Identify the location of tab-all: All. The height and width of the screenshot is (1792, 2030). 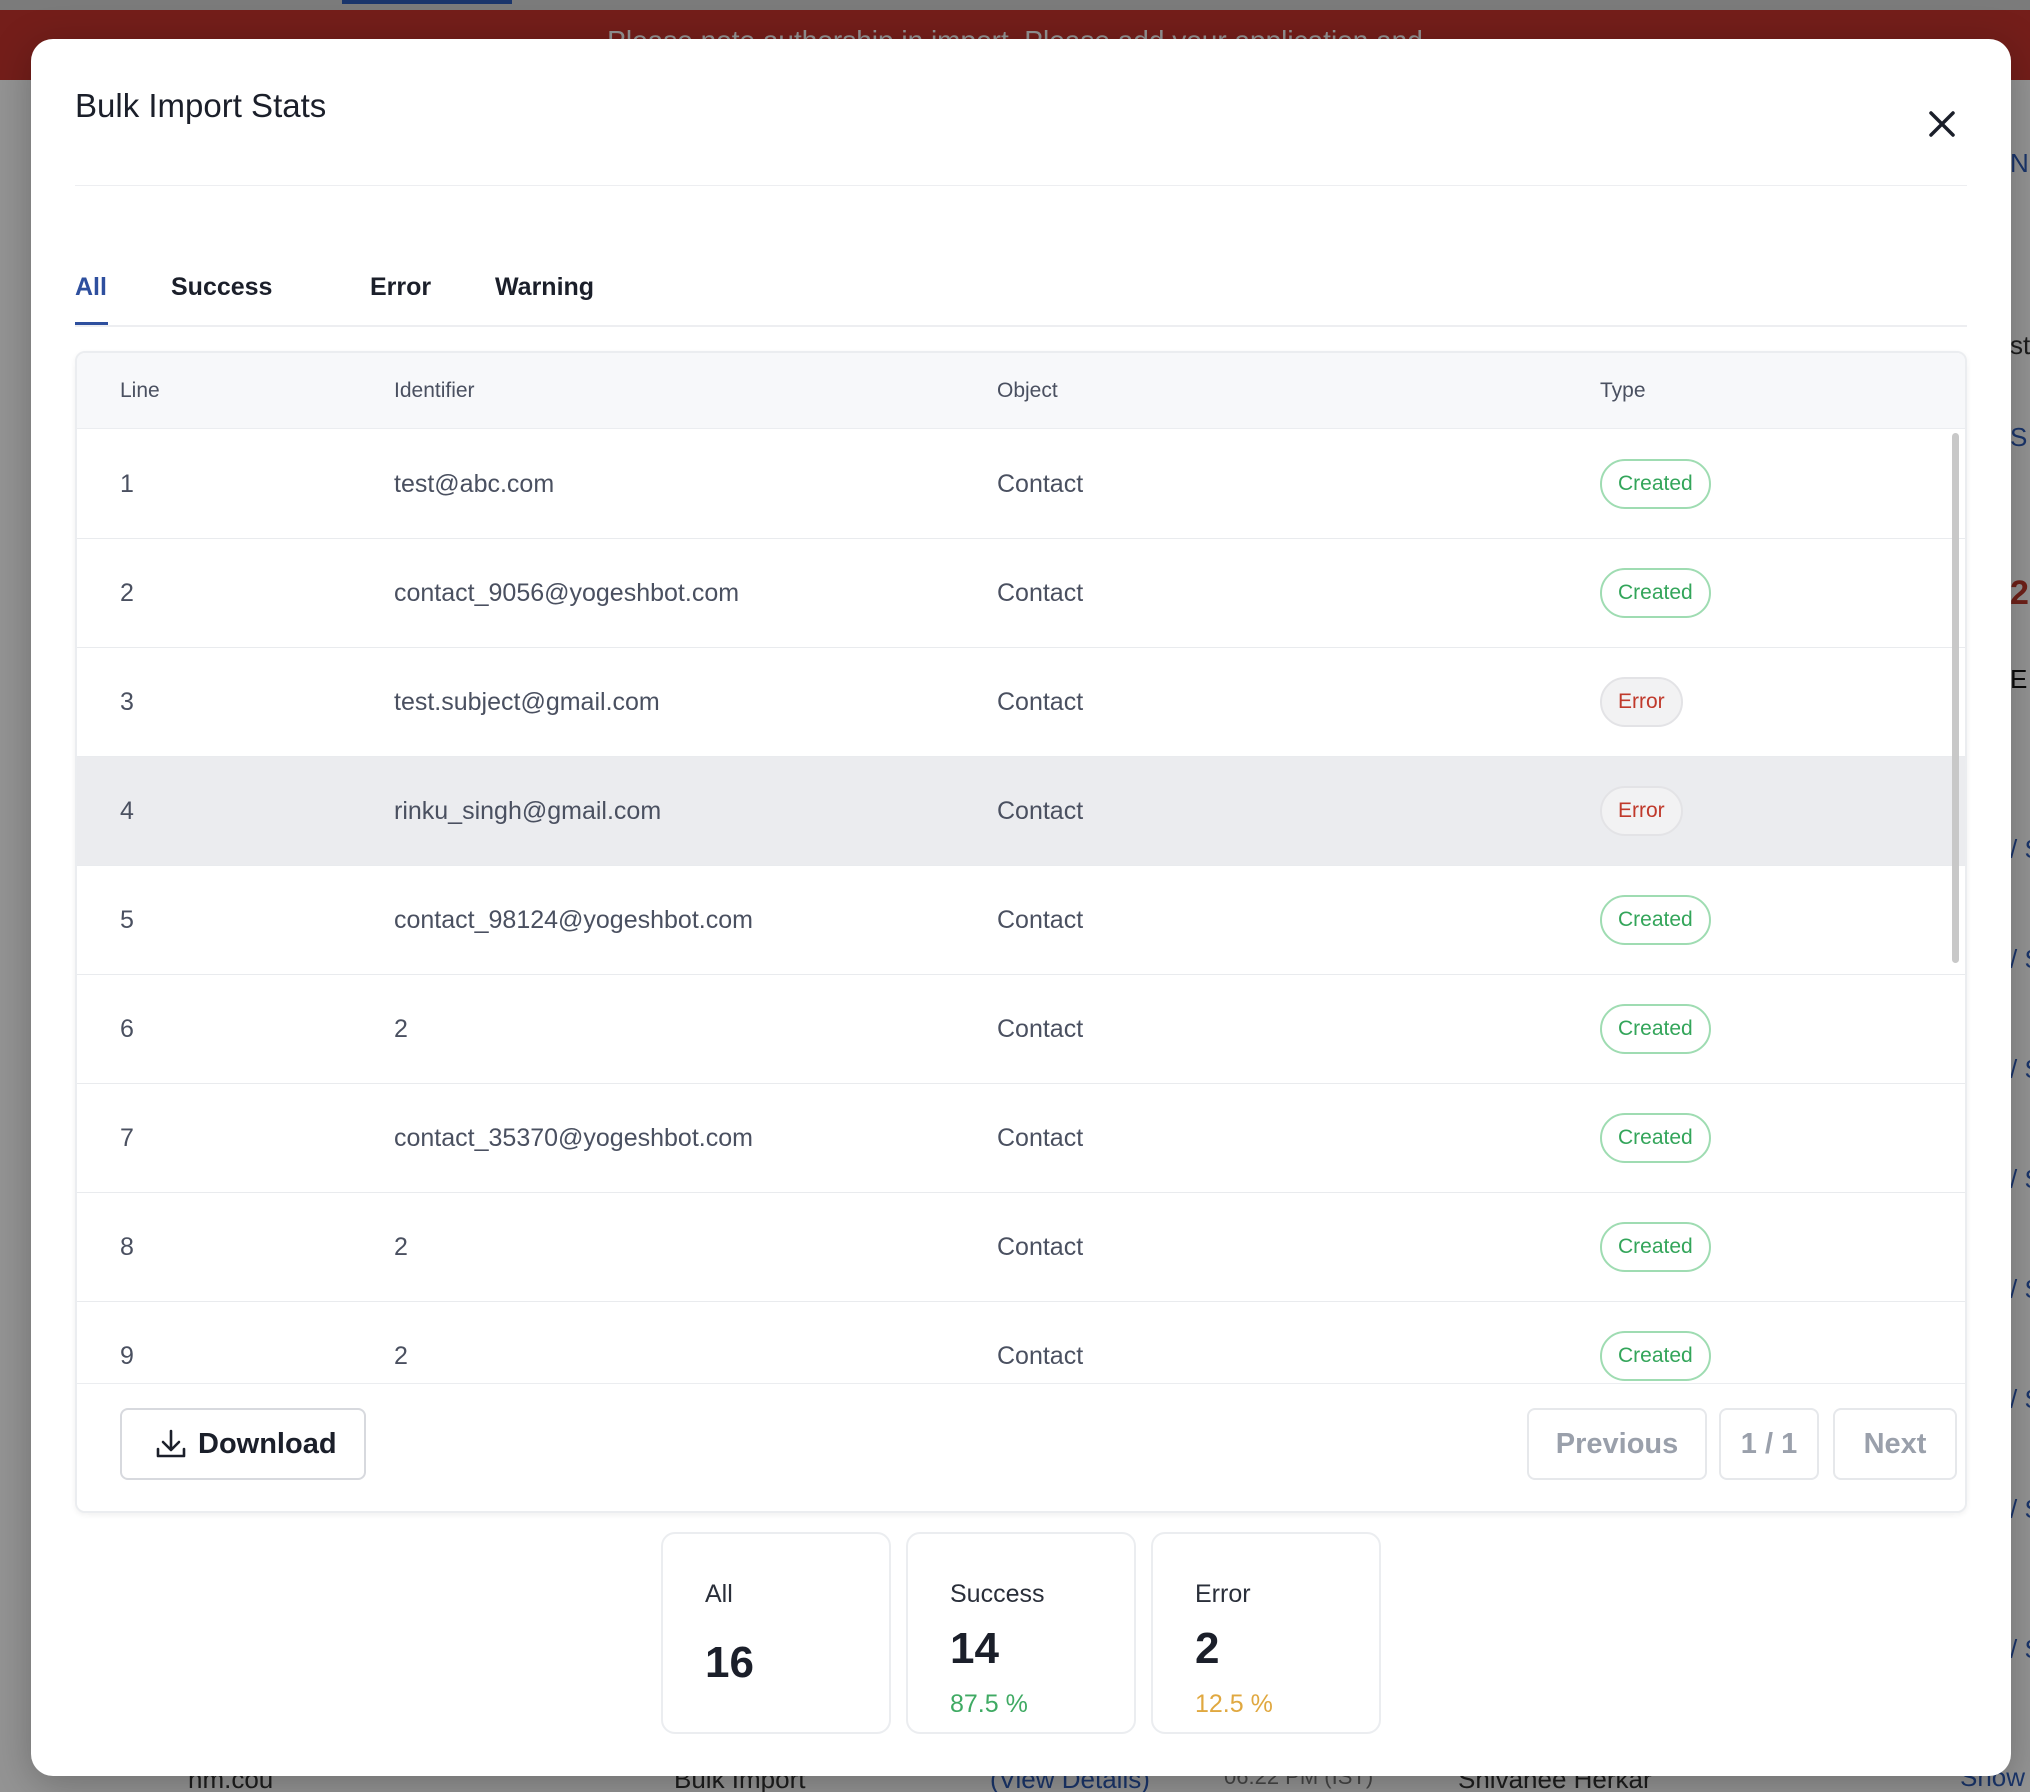
(91, 287).